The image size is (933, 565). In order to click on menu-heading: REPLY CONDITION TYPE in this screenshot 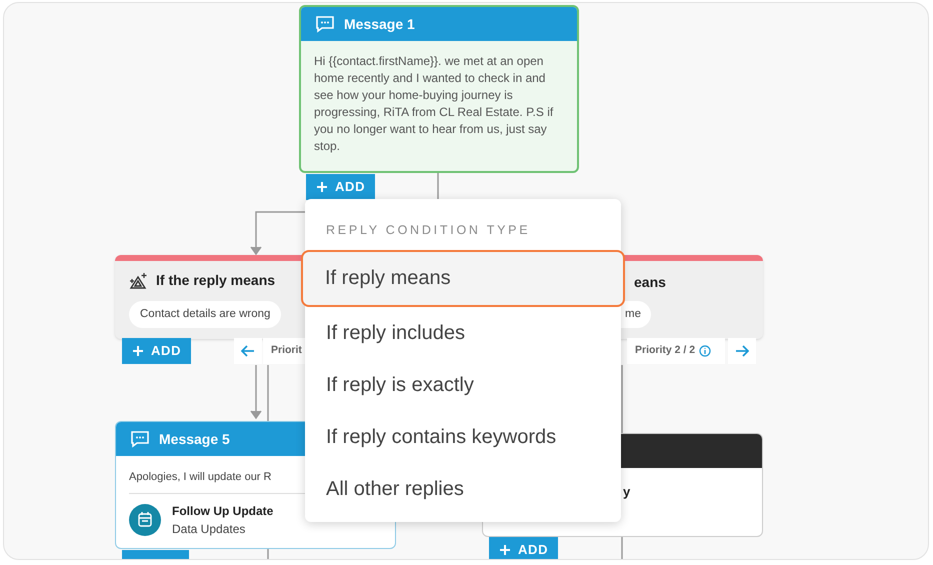, I will do `click(428, 230)`.